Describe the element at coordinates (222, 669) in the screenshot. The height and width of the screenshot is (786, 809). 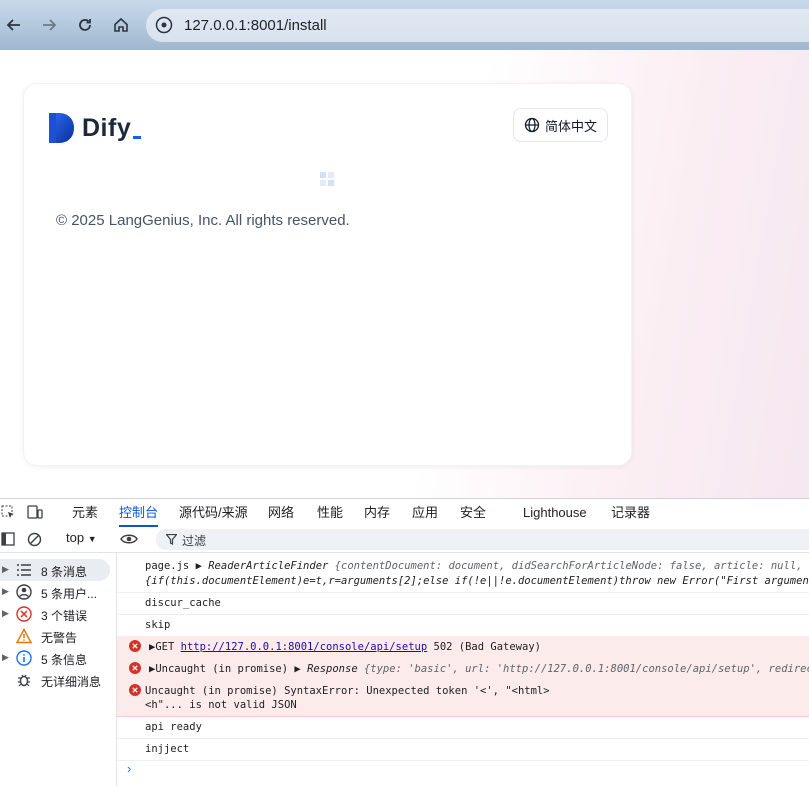
I see `message-prefix: Uncaught (in promise)` at that location.